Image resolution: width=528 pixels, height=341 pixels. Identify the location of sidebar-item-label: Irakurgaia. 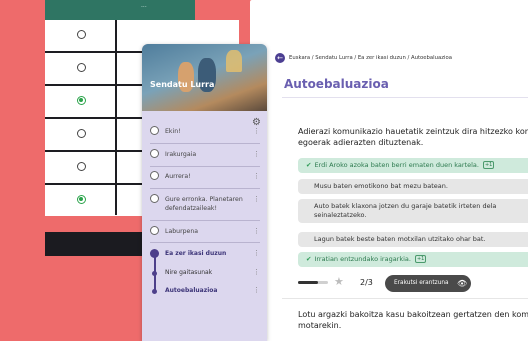
(181, 154).